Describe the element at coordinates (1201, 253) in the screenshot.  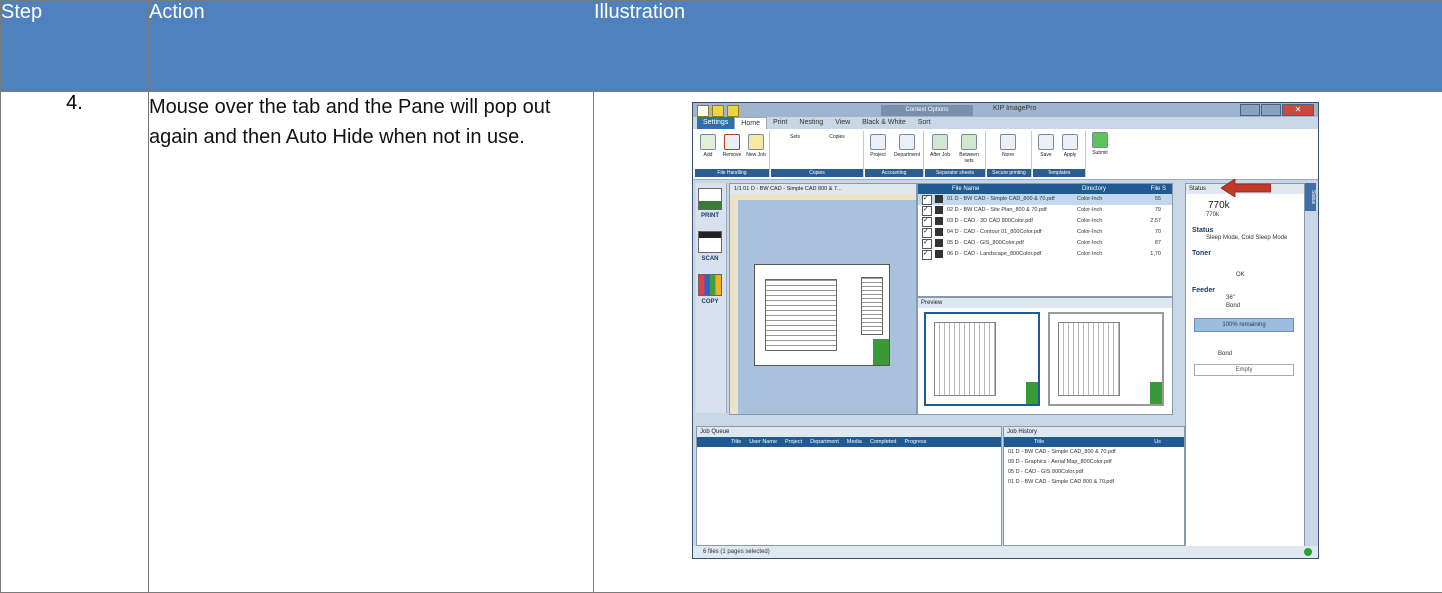
I see `toner-label: Toner` at that location.